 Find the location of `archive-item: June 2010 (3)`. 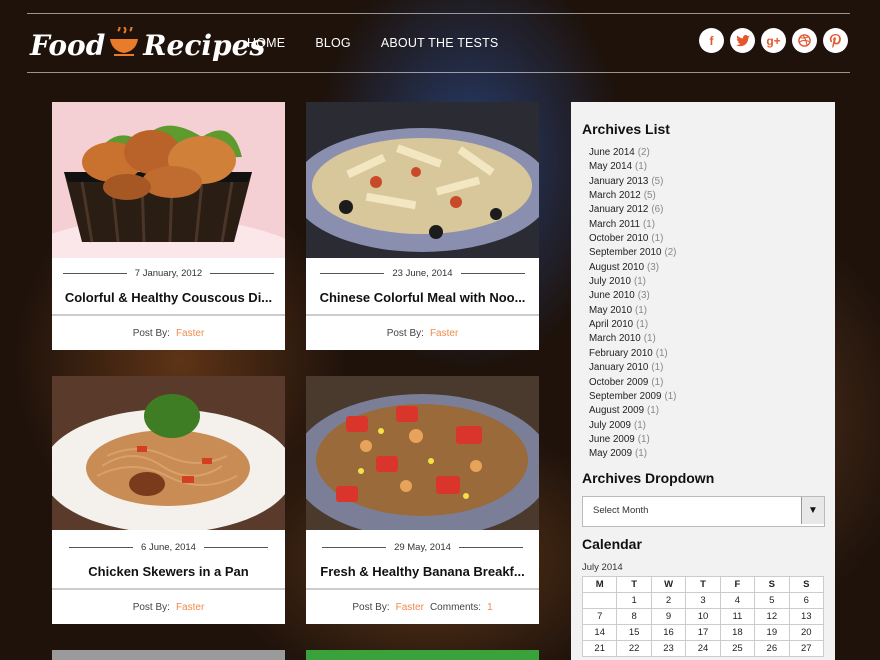

archive-item: June 2010 (3) is located at coordinates (632, 296).